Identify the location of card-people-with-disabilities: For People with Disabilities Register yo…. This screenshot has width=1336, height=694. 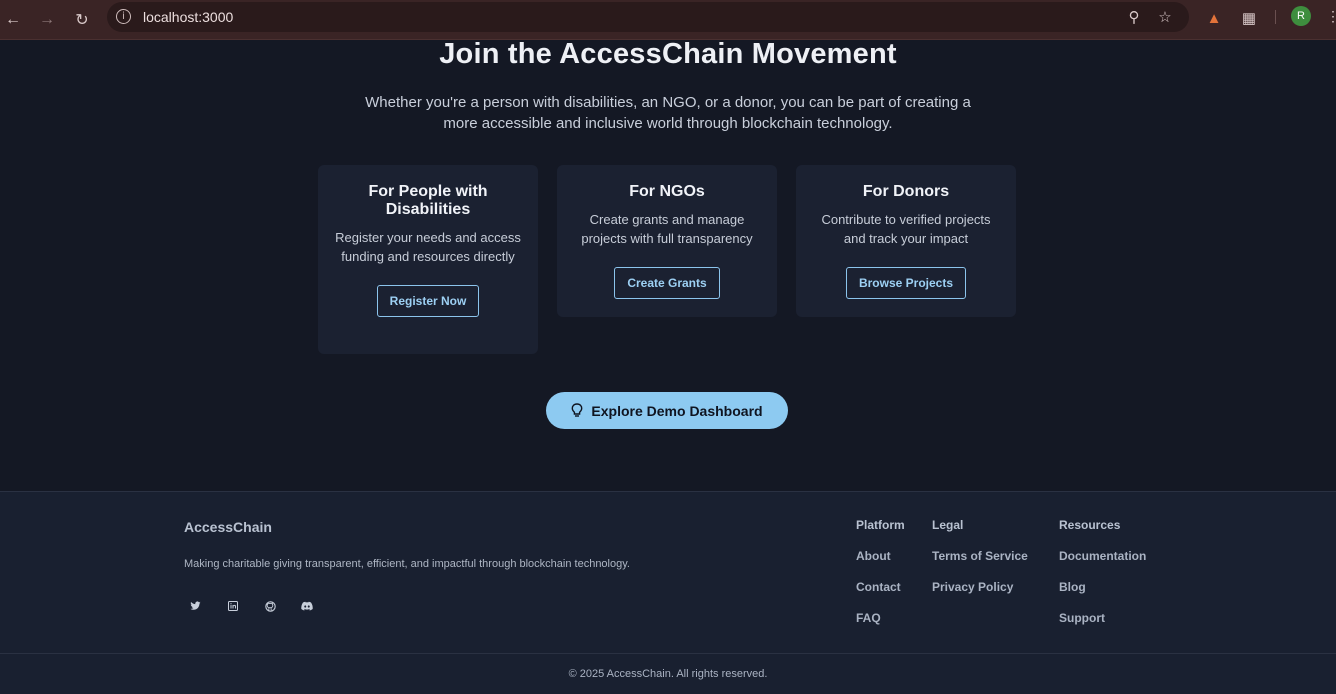
(428, 259).